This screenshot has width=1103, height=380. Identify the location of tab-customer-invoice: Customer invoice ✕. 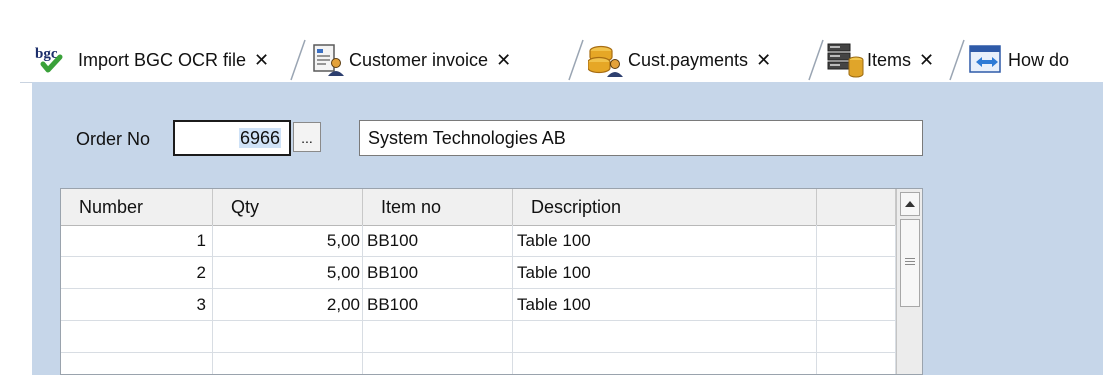
(411, 60).